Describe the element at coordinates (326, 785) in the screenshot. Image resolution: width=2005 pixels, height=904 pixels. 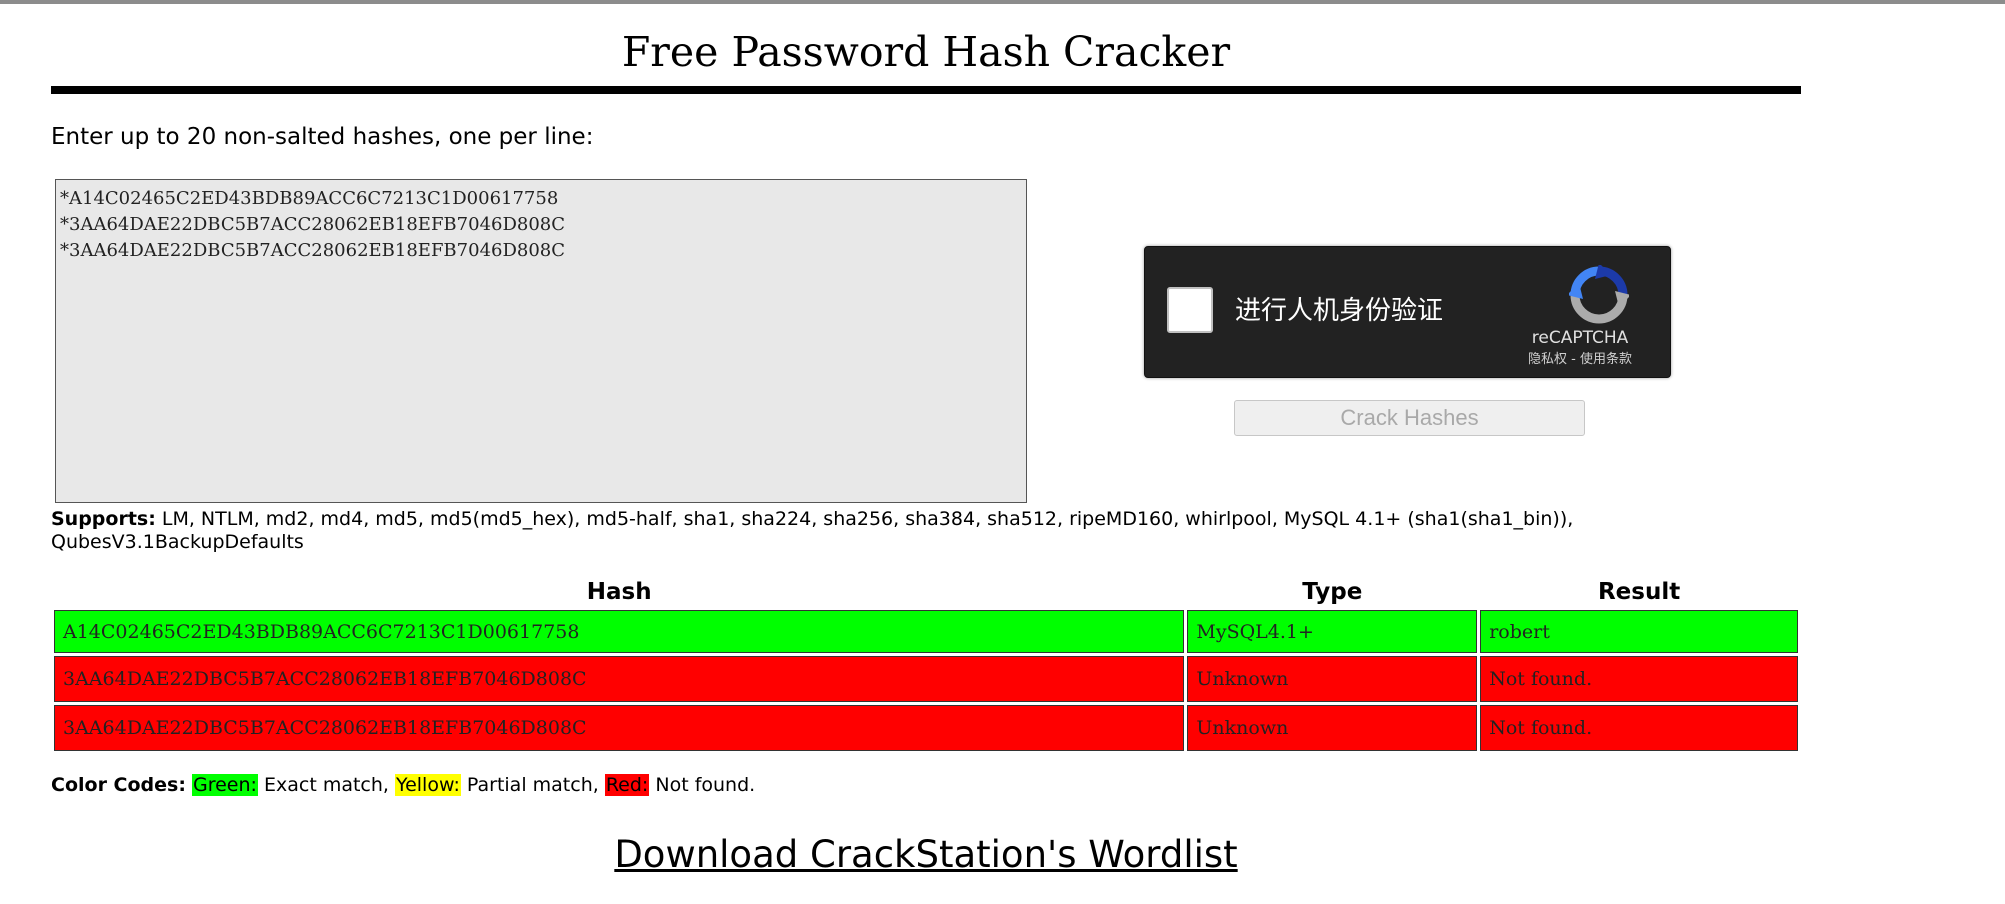
I see `legend-green-text: Exact match,` at that location.